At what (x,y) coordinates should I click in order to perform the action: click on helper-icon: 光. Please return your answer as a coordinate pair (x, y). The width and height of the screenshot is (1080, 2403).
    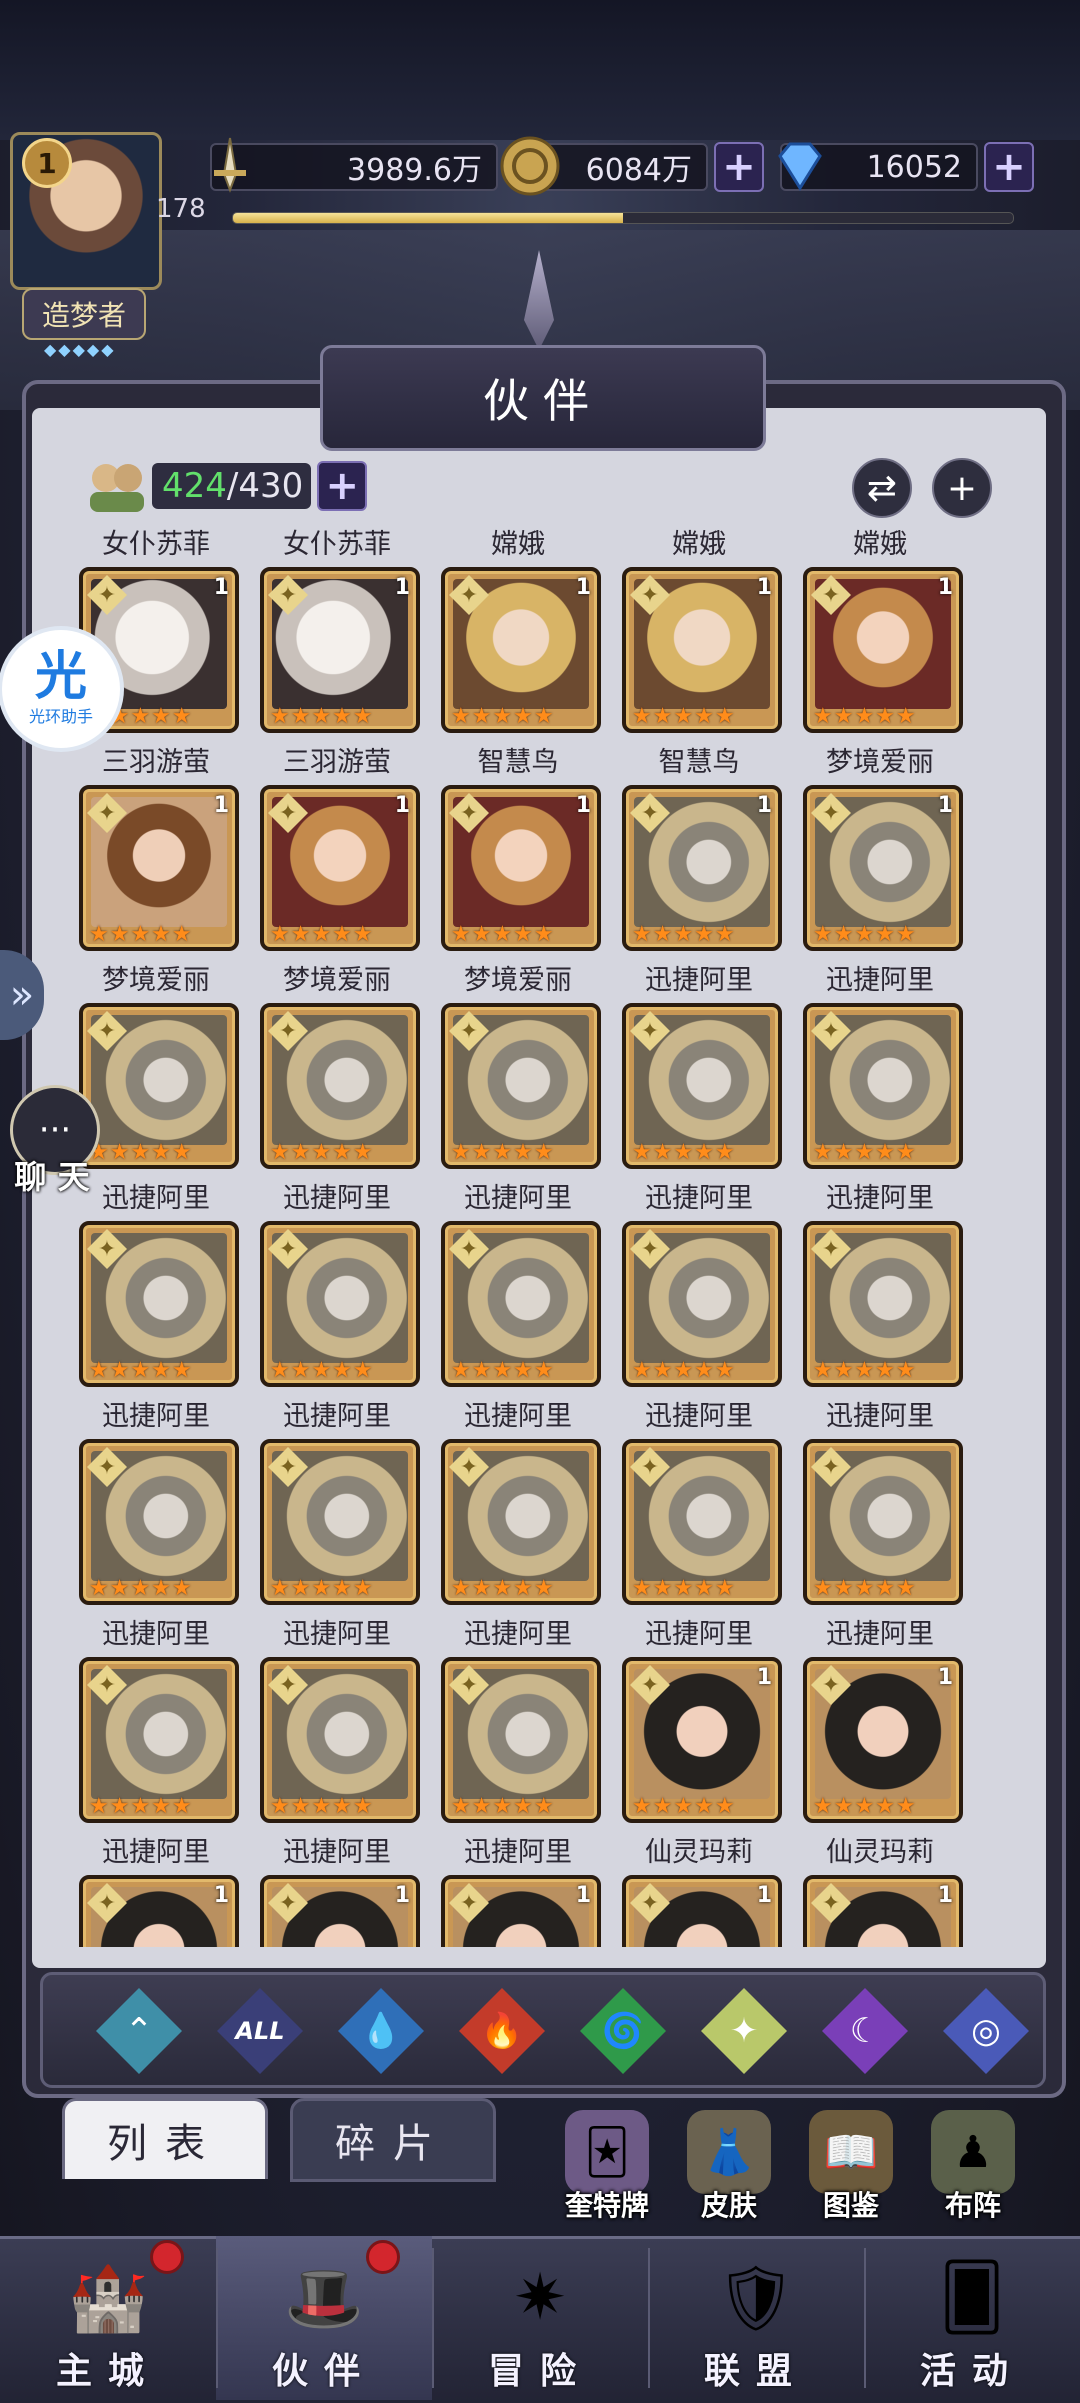
    Looking at the image, I should click on (60, 677).